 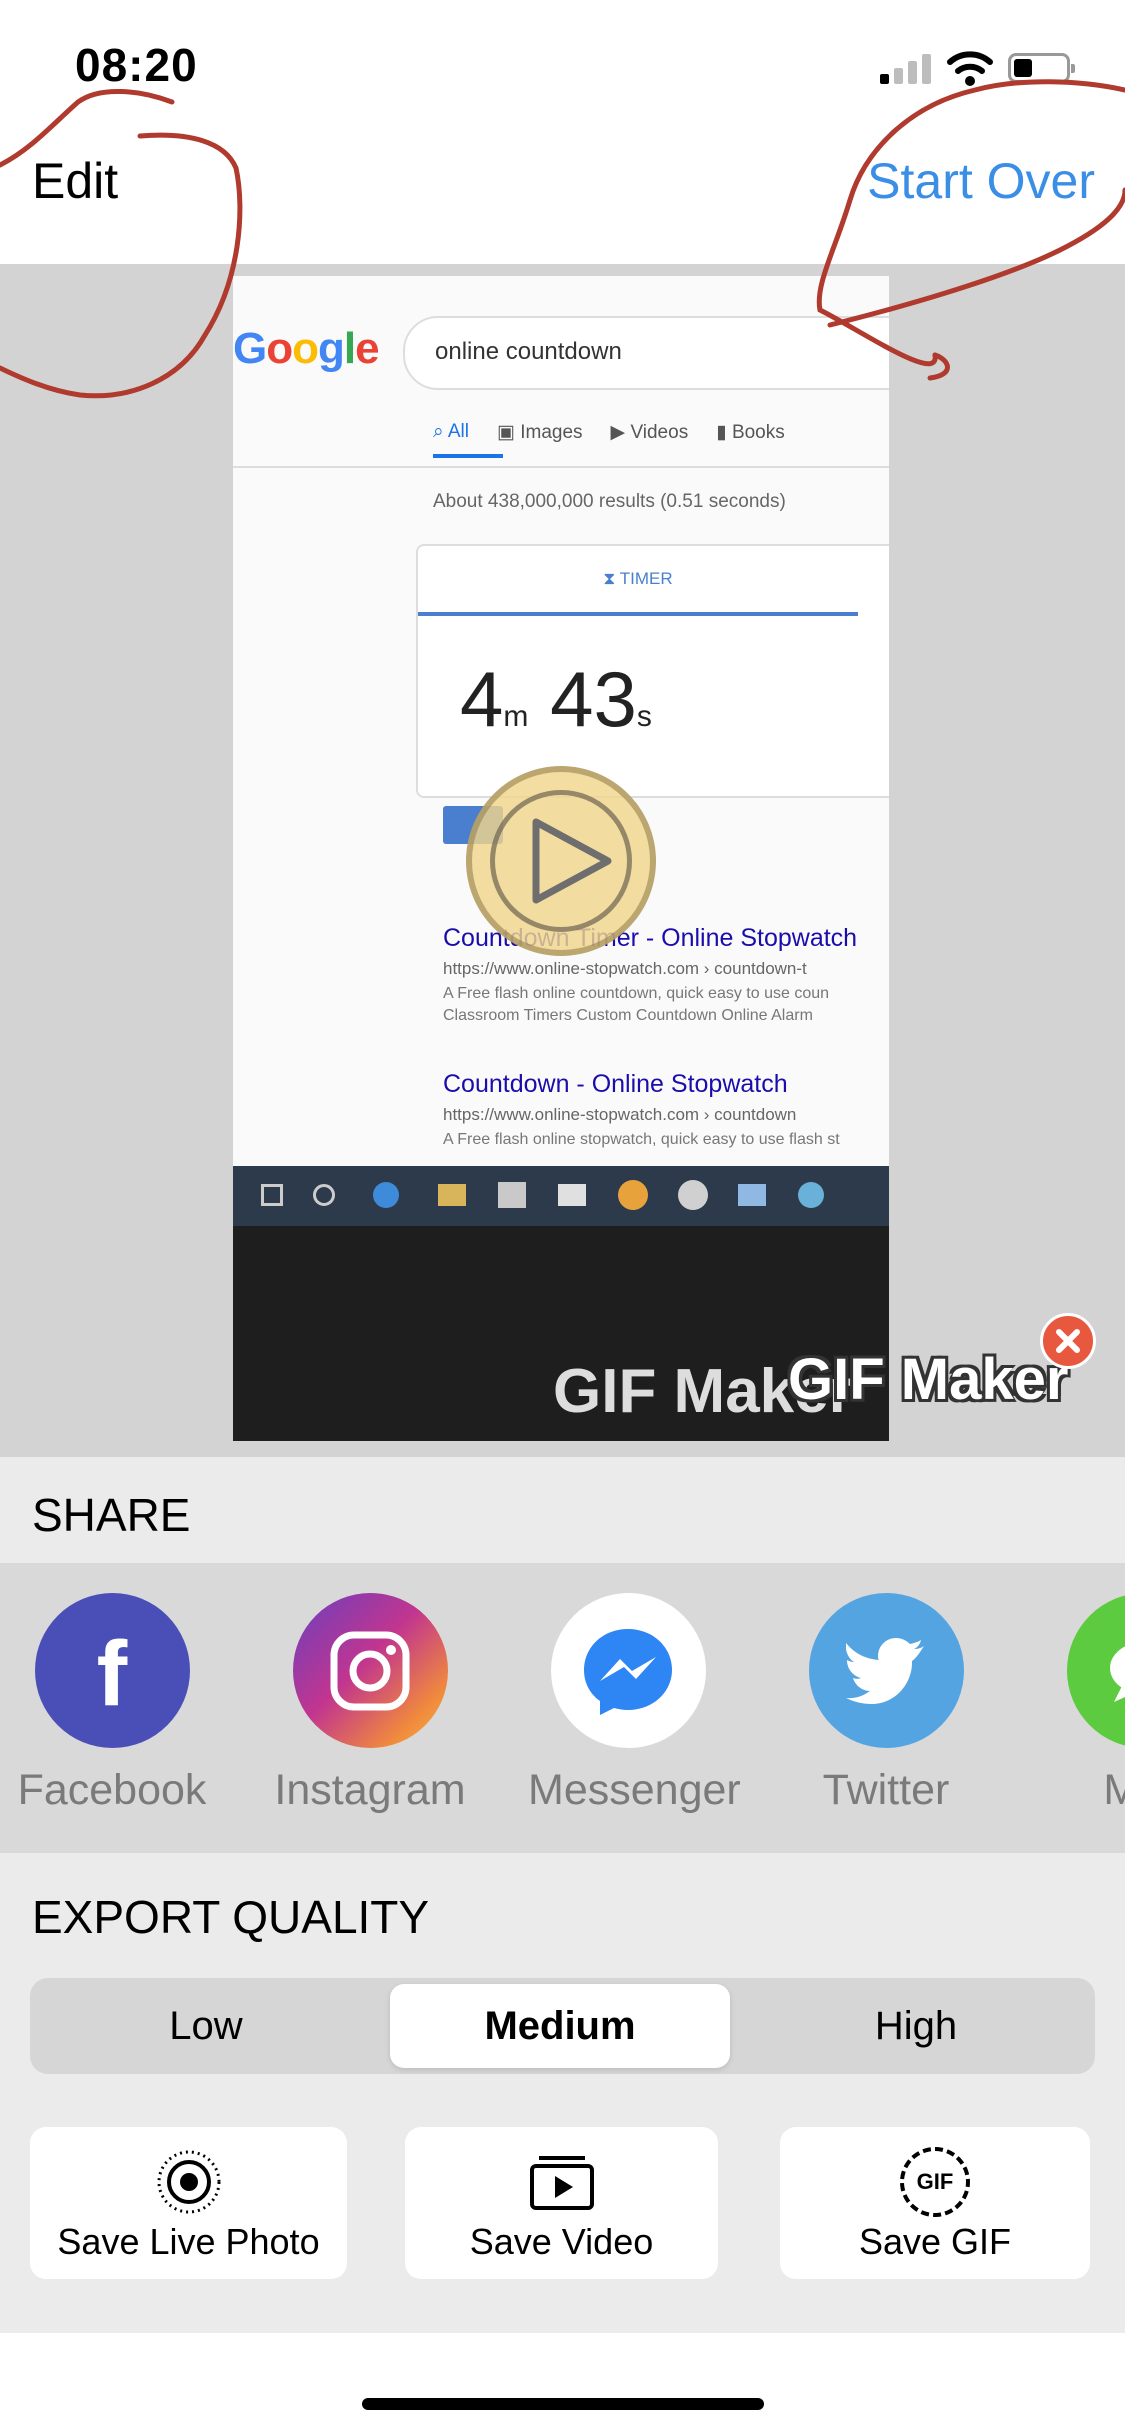 What do you see at coordinates (609, 501) in the screenshot?
I see `results-count: About 438,000,000 results (0.51 seconds)` at bounding box center [609, 501].